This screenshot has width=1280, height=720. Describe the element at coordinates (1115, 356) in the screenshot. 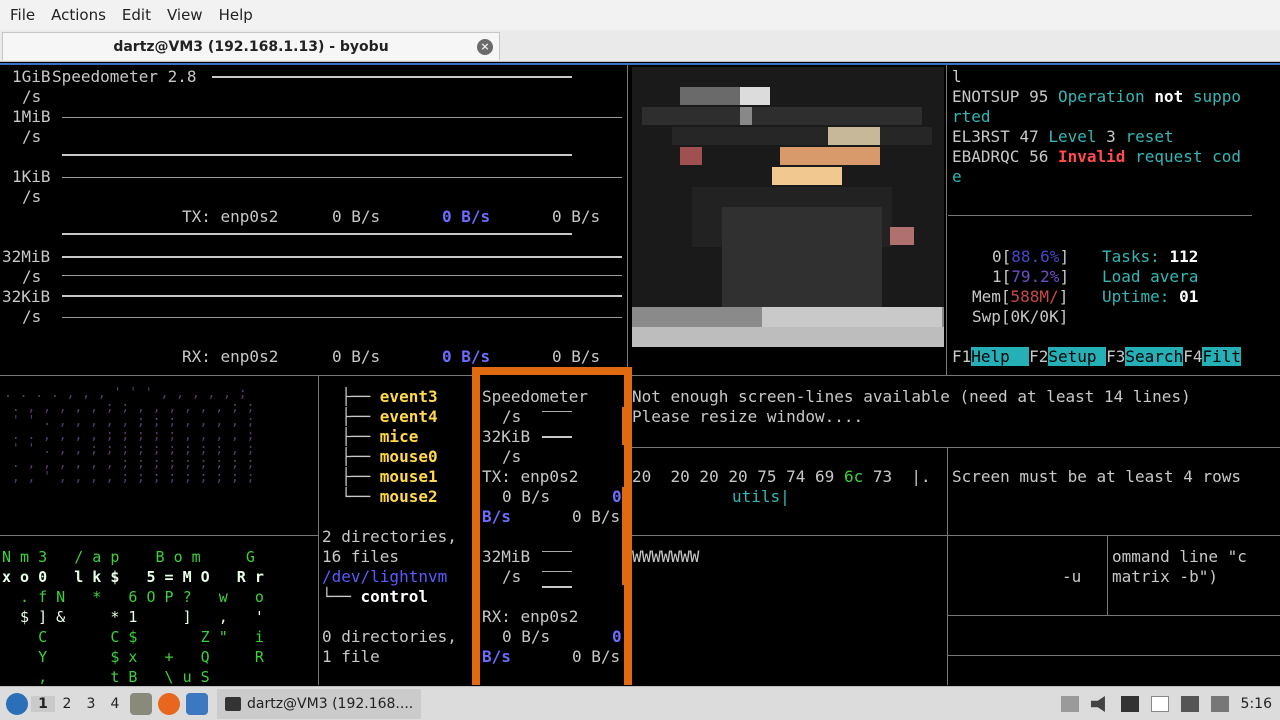

I see `f3-key: F3` at that location.